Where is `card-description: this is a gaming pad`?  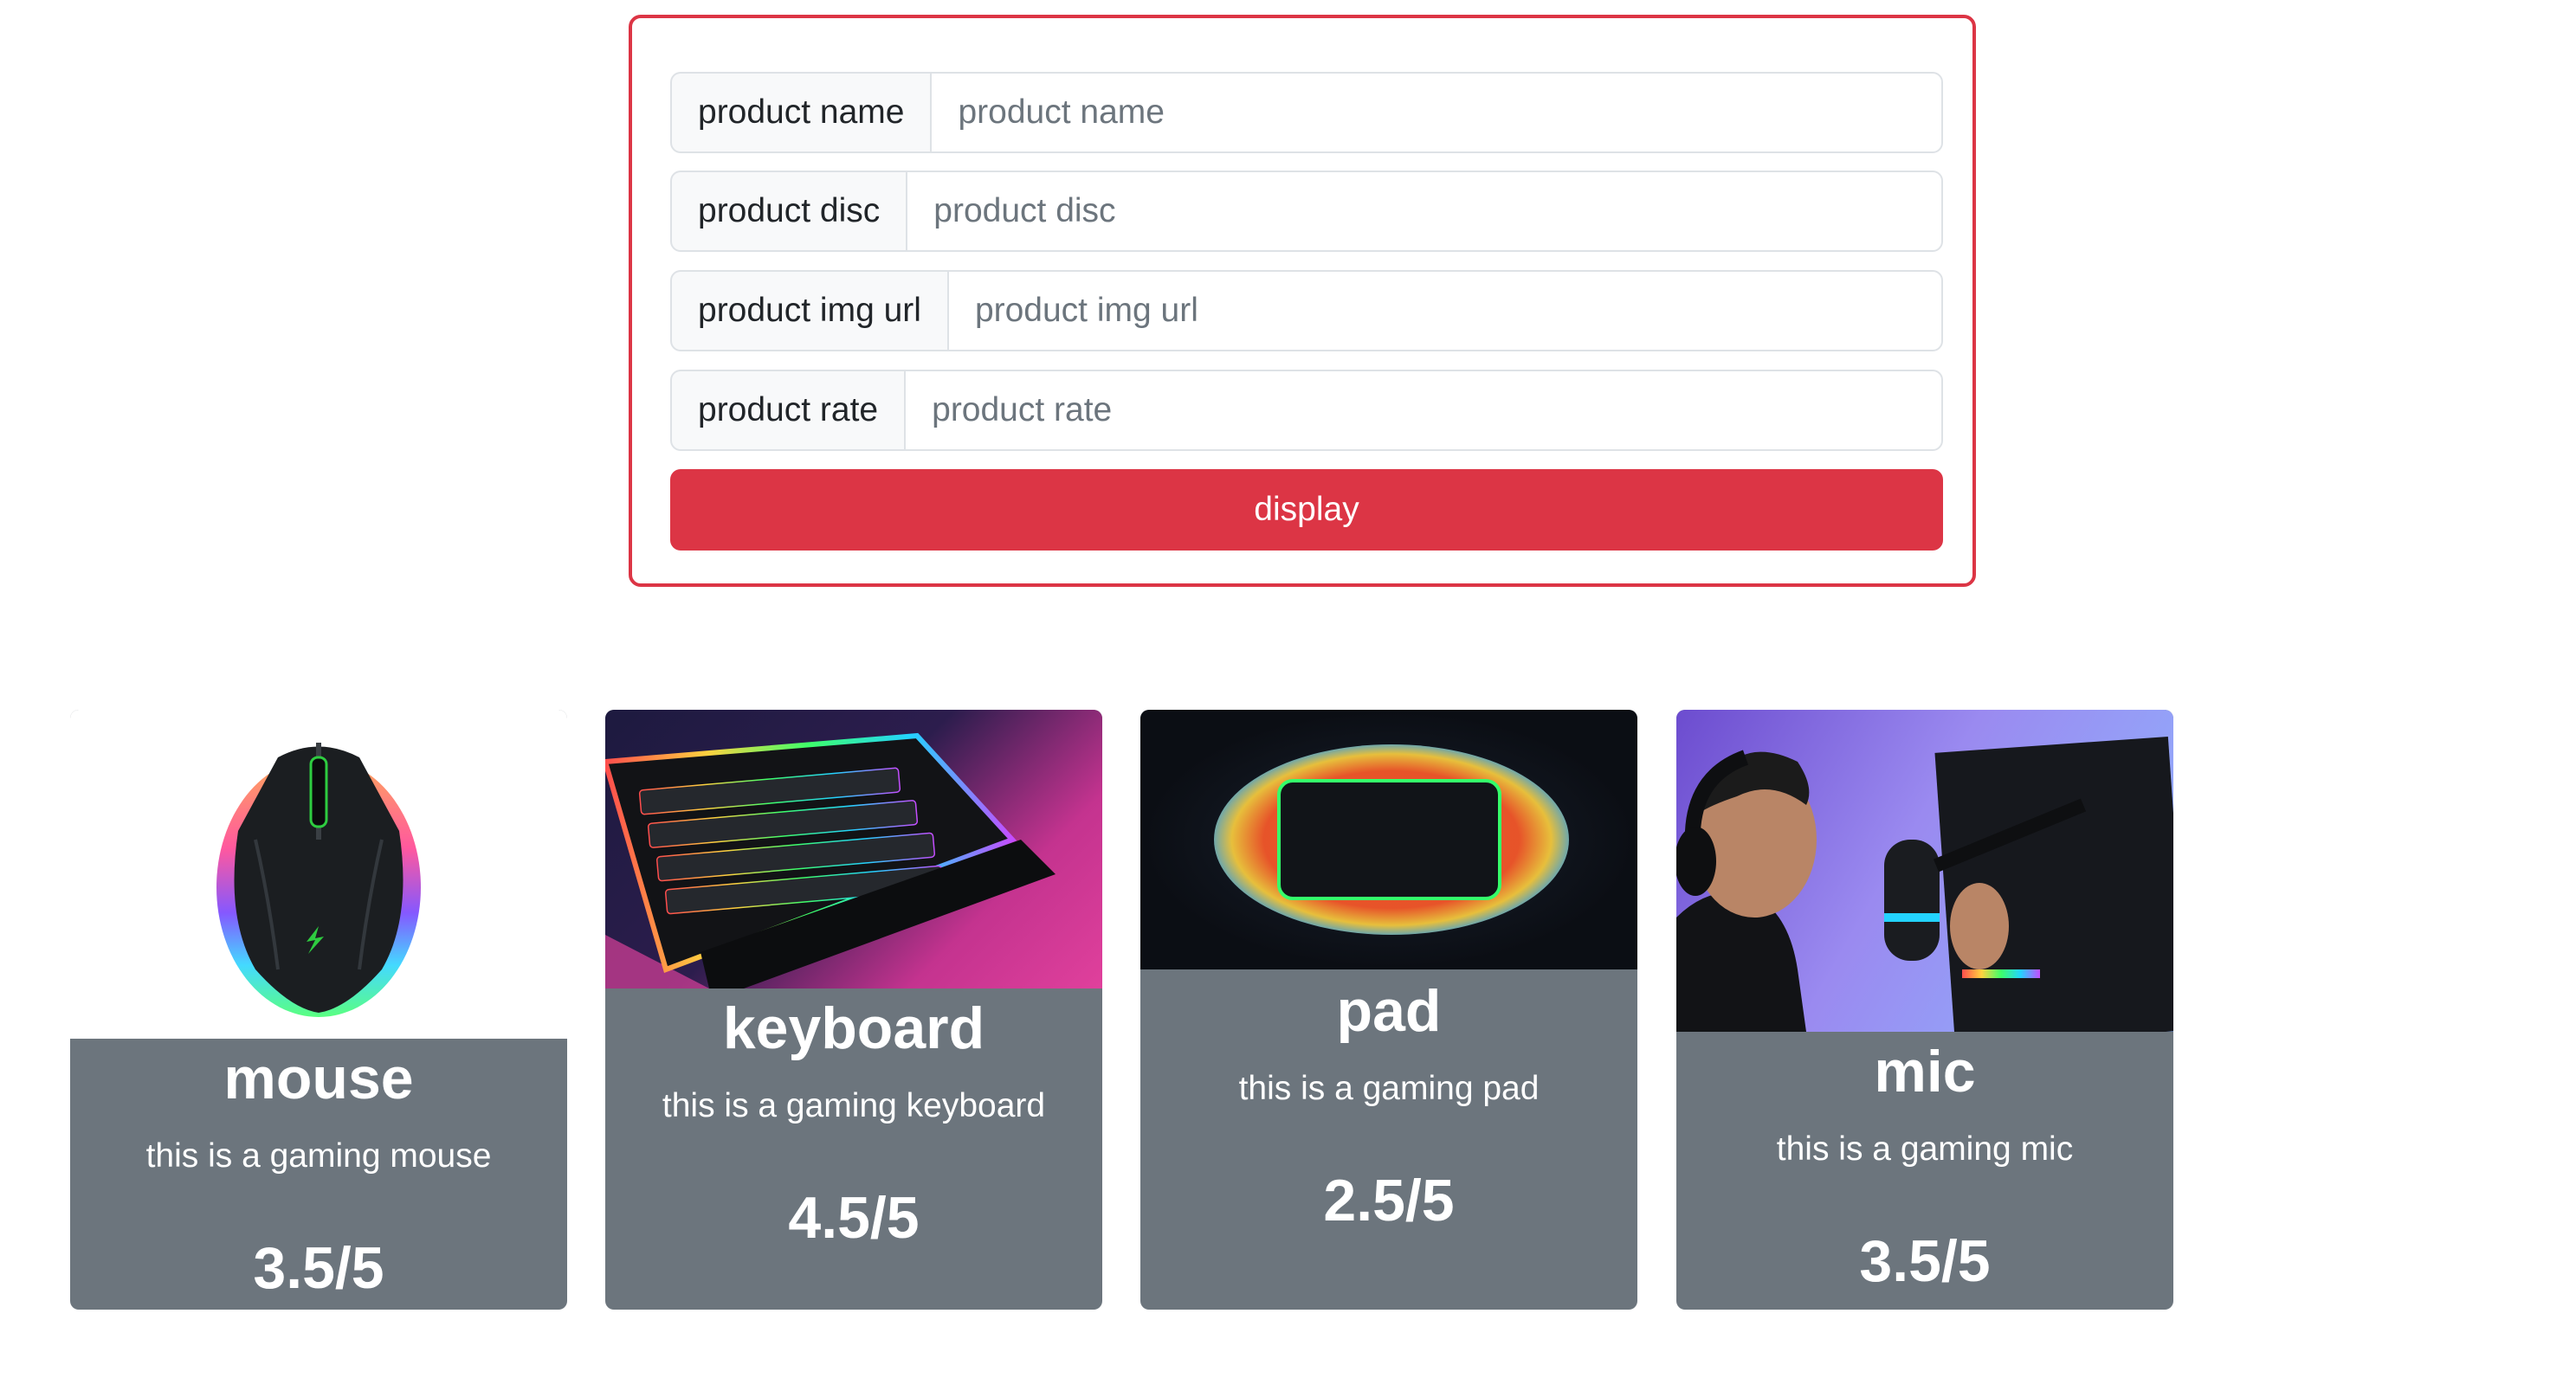 card-description: this is a gaming pad is located at coordinates (1389, 1088).